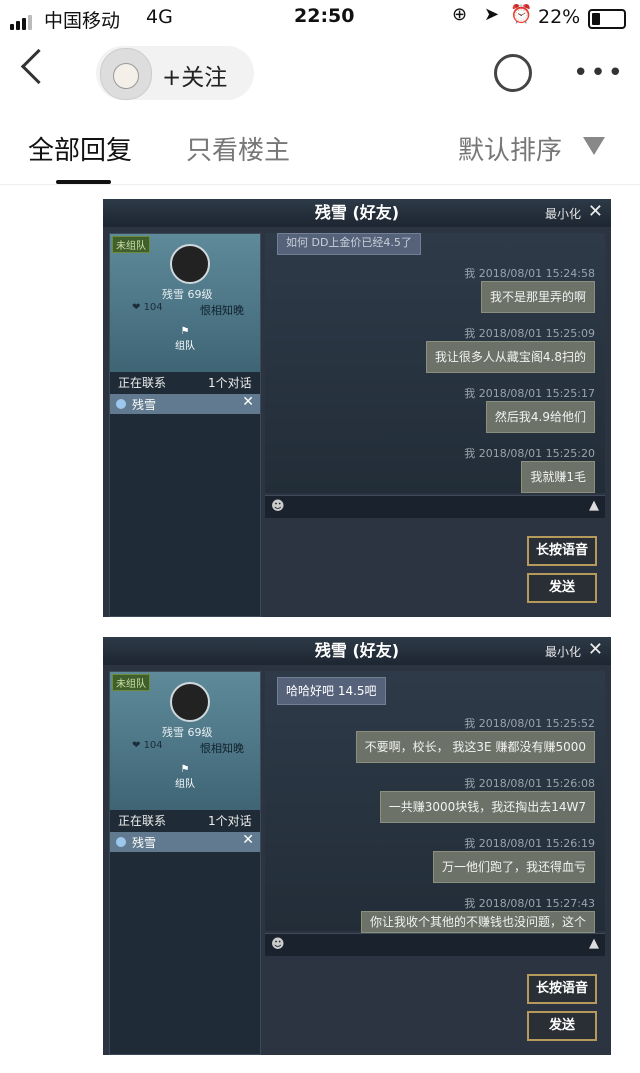 Image resolution: width=640 pixels, height=1073 pixels. I want to click on message-bubble: 万一他们跑了，我还得血亏, so click(513, 867).